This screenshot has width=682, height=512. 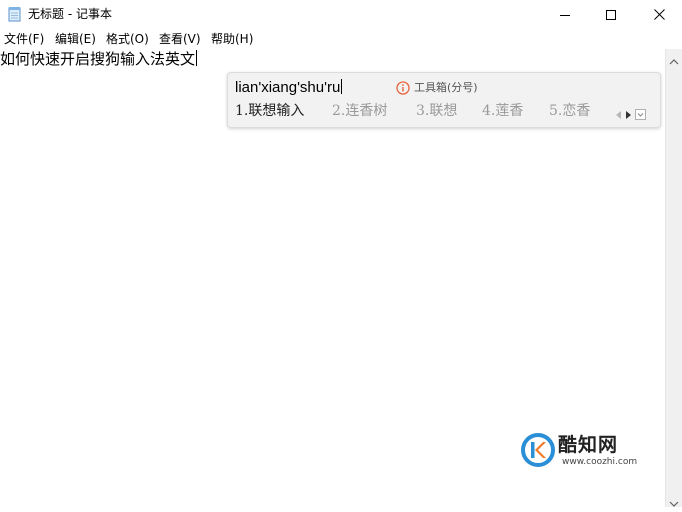 I want to click on watermark-url: www.coozhi.com, so click(x=600, y=462).